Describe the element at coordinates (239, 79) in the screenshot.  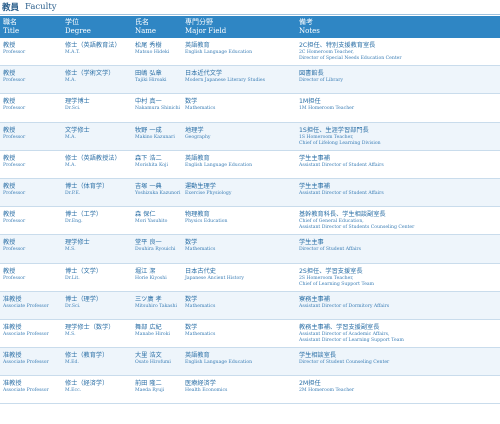
I see `major-field-cell: 日本近代文学 Modern Japanese Literary Studies` at that location.